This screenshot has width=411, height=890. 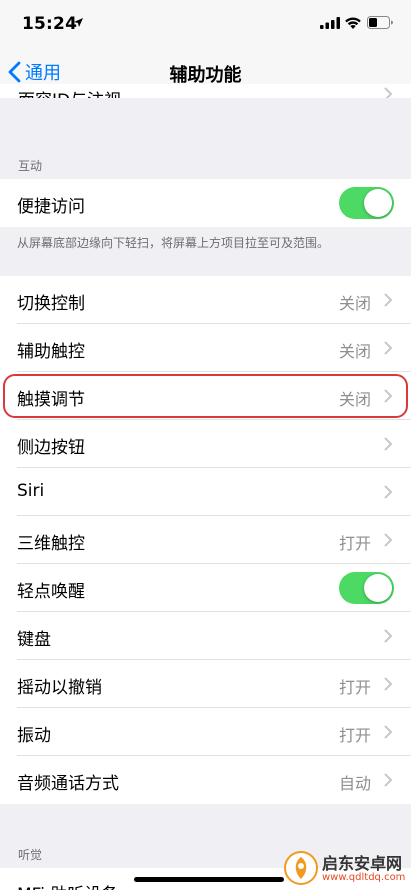 What do you see at coordinates (209, 879) in the screenshot?
I see `home-indicator` at bounding box center [209, 879].